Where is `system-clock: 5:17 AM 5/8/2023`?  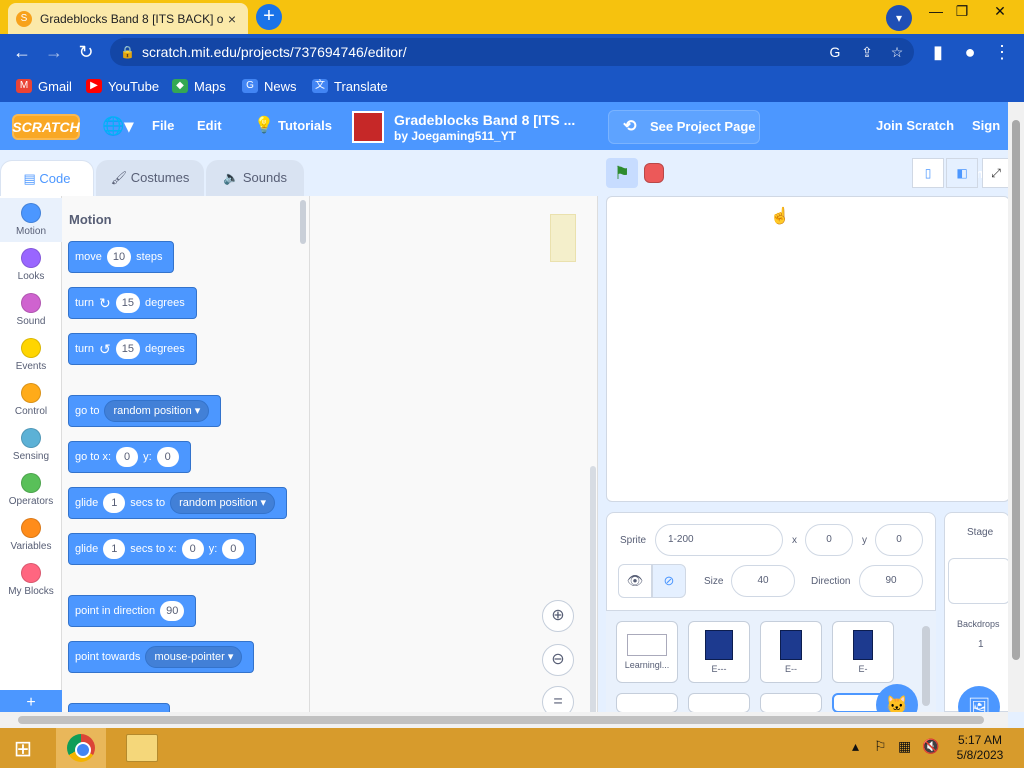
system-clock: 5:17 AM 5/8/2023 is located at coordinates (980, 748).